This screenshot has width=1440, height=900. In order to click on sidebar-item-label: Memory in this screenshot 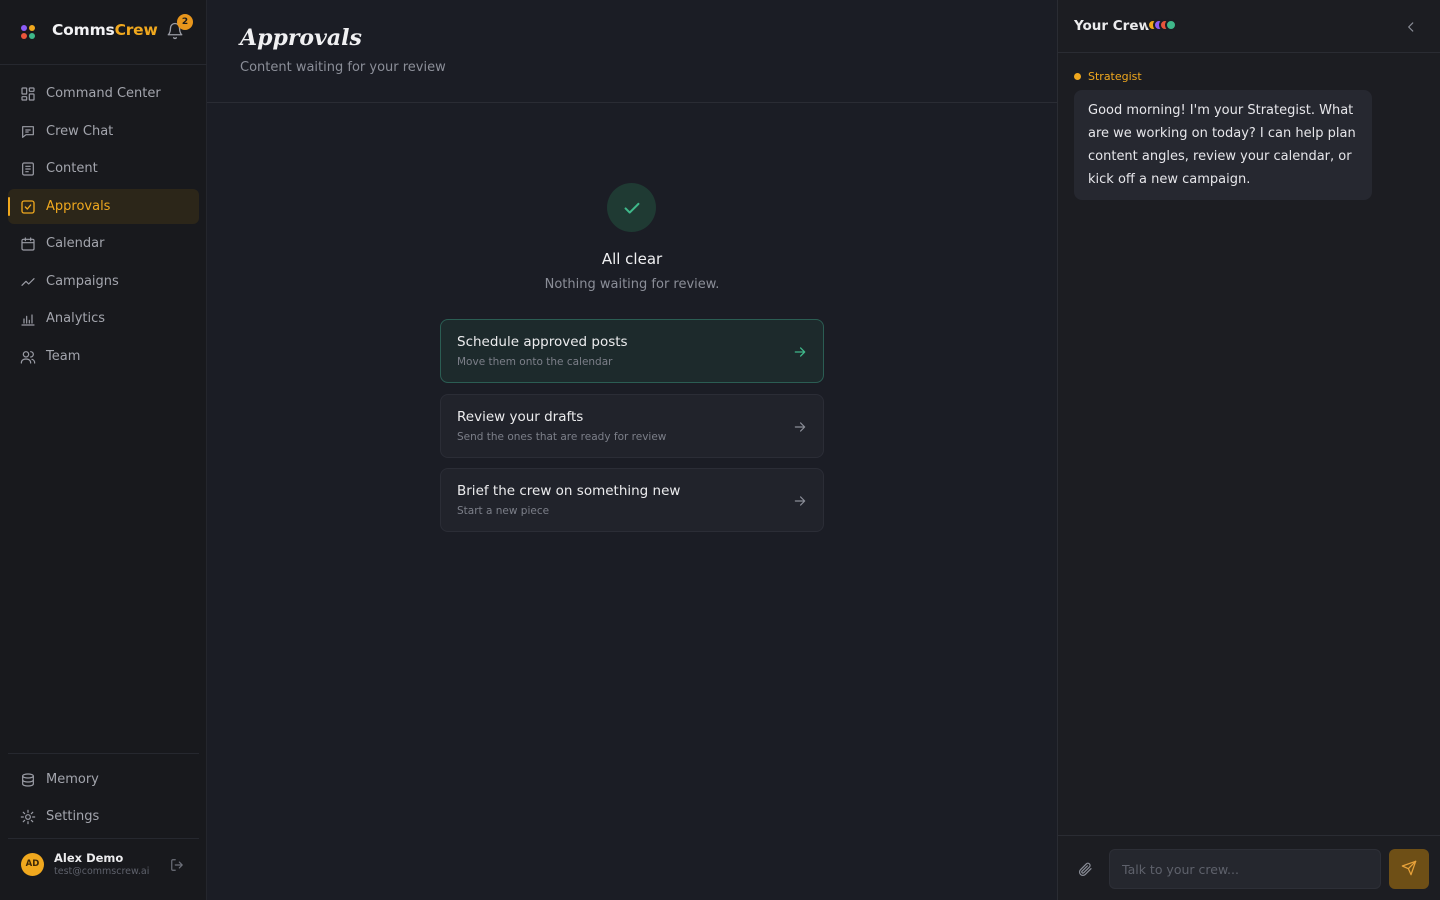, I will do `click(72, 779)`.